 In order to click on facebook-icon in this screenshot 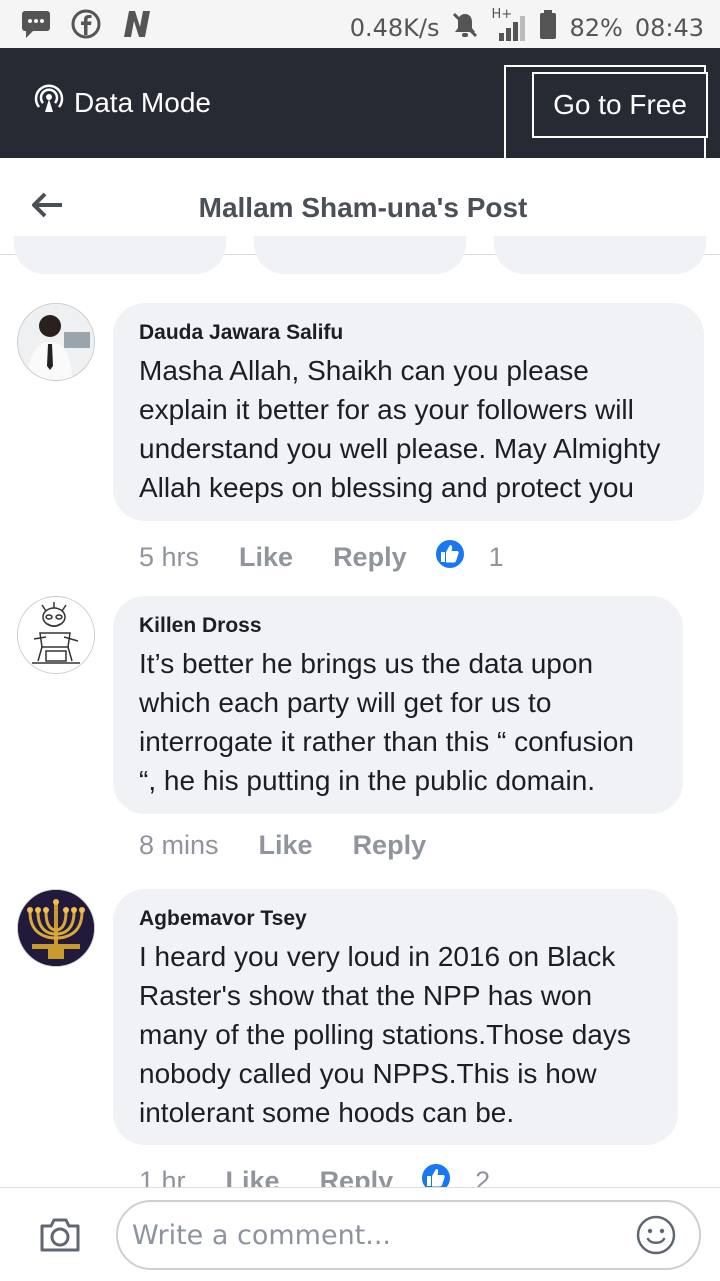, I will do `click(86, 26)`.